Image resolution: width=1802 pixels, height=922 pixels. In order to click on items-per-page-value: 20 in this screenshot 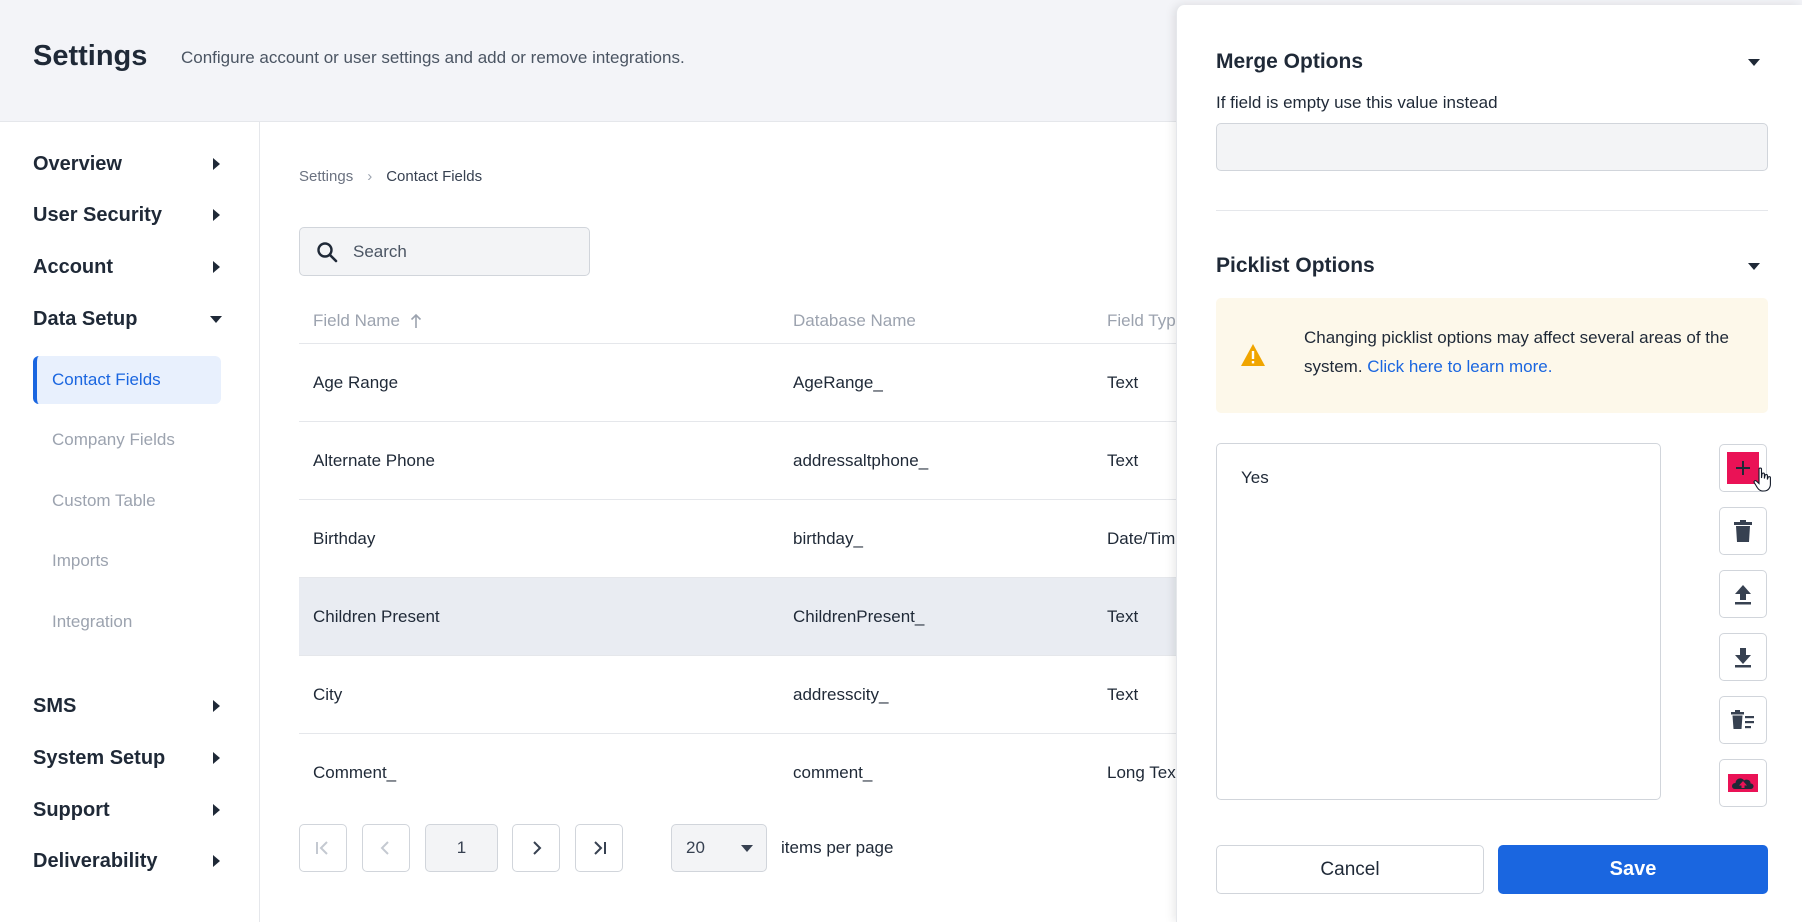, I will do `click(695, 847)`.